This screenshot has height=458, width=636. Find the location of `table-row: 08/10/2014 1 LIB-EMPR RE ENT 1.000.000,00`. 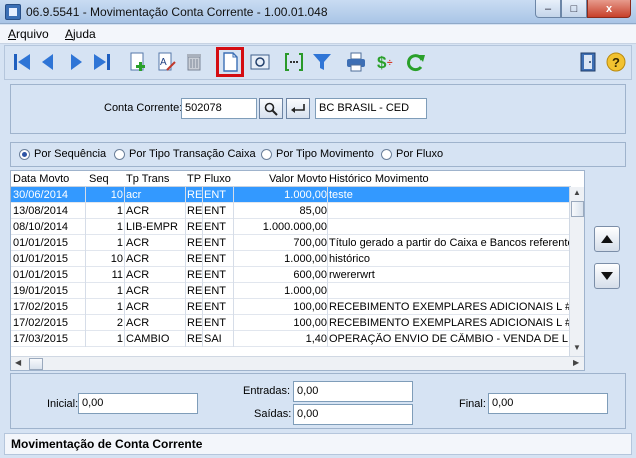

table-row: 08/10/2014 1 LIB-EMPR RE ENT 1.000.000,00 is located at coordinates (290, 227).